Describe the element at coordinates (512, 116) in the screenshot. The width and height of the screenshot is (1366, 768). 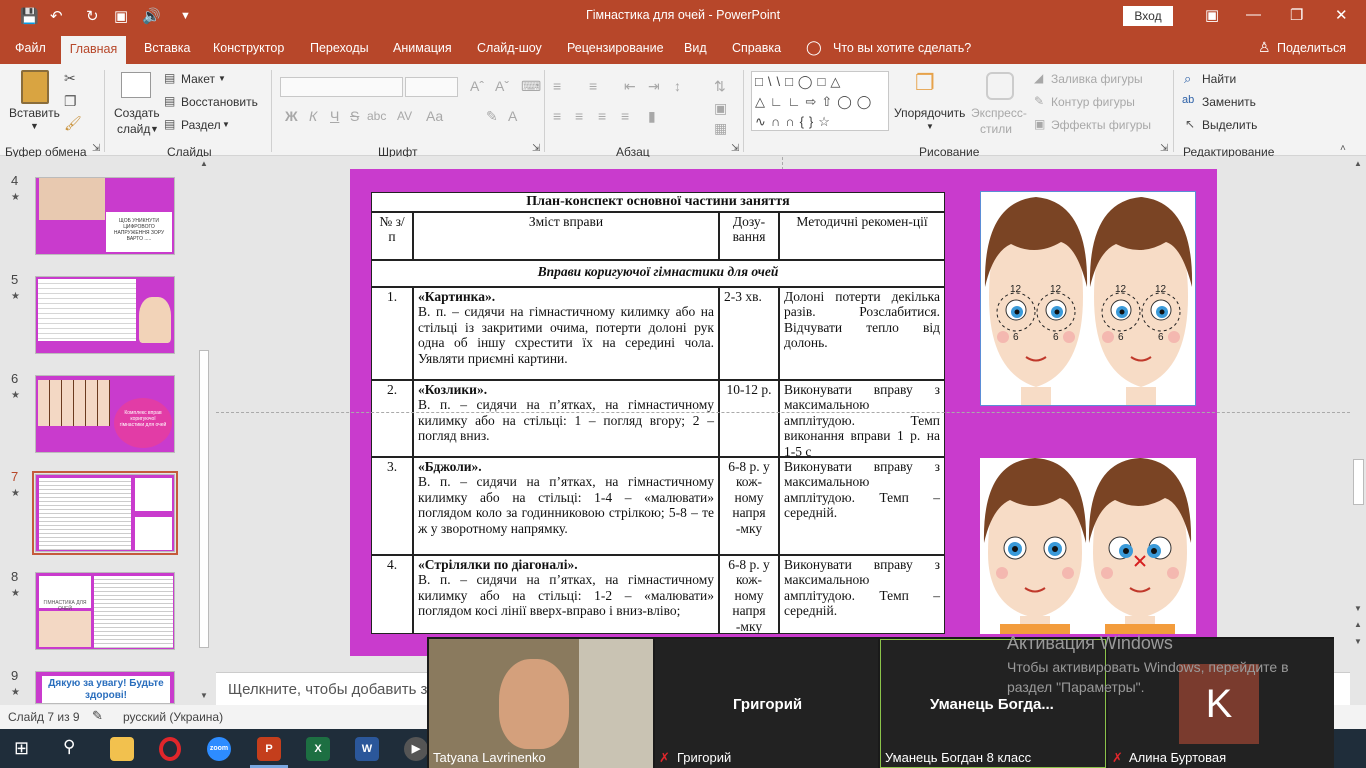
I see `font-color-button: A` at that location.